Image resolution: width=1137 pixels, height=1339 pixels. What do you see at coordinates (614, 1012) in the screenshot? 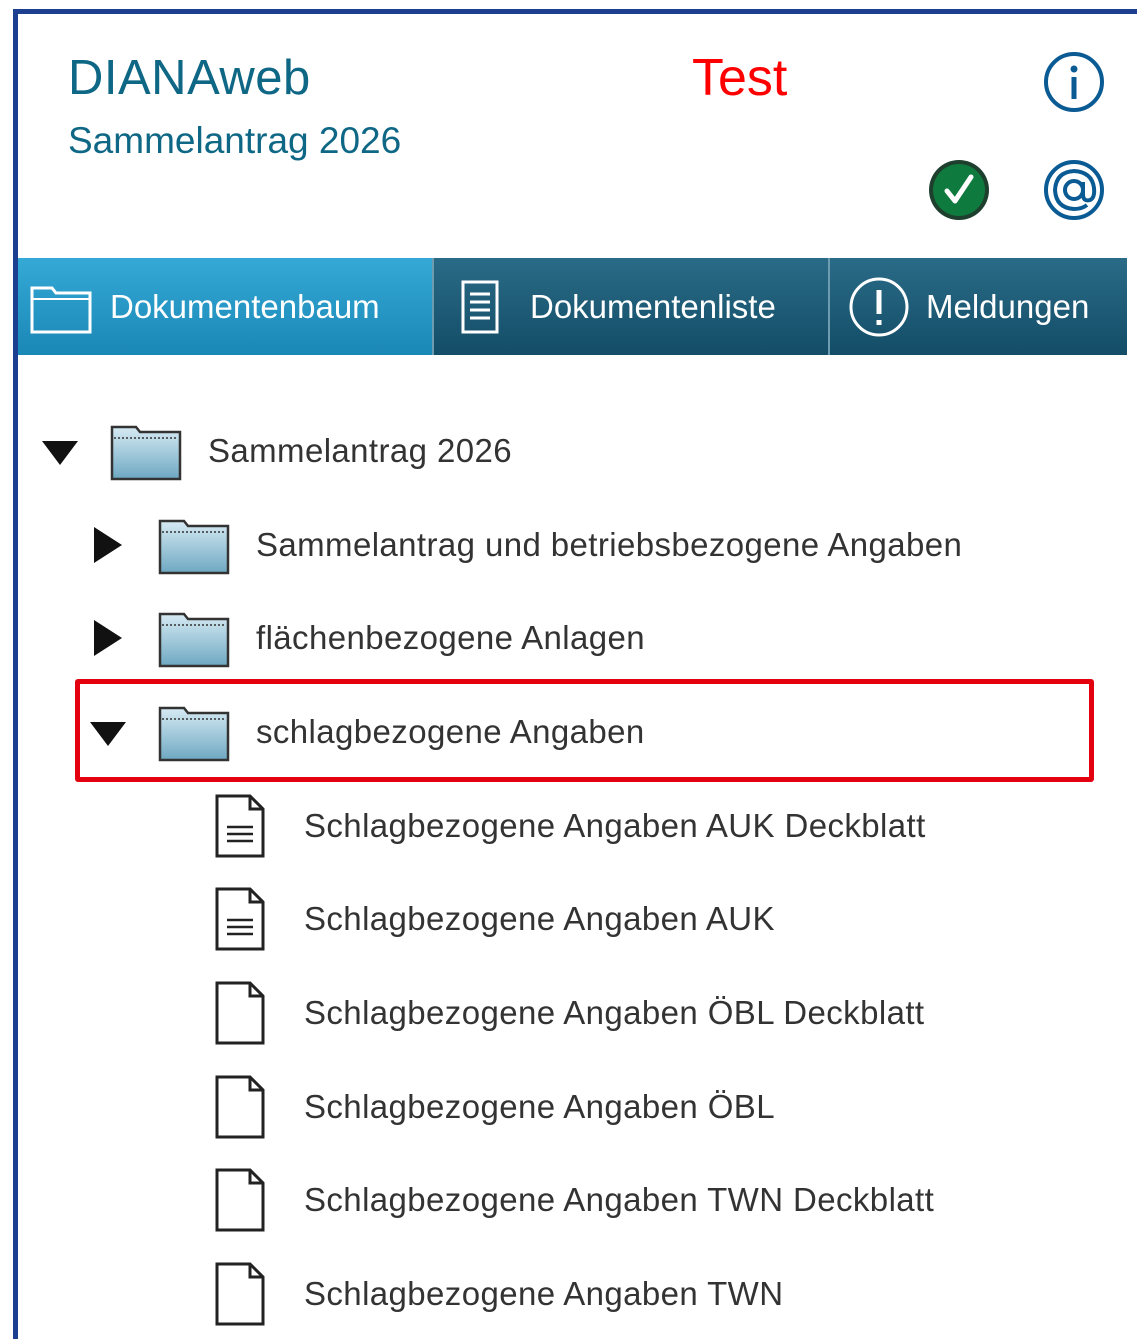
I see `tree-item-label: Schlagbezogene Angaben ÖBL Deckblatt` at bounding box center [614, 1012].